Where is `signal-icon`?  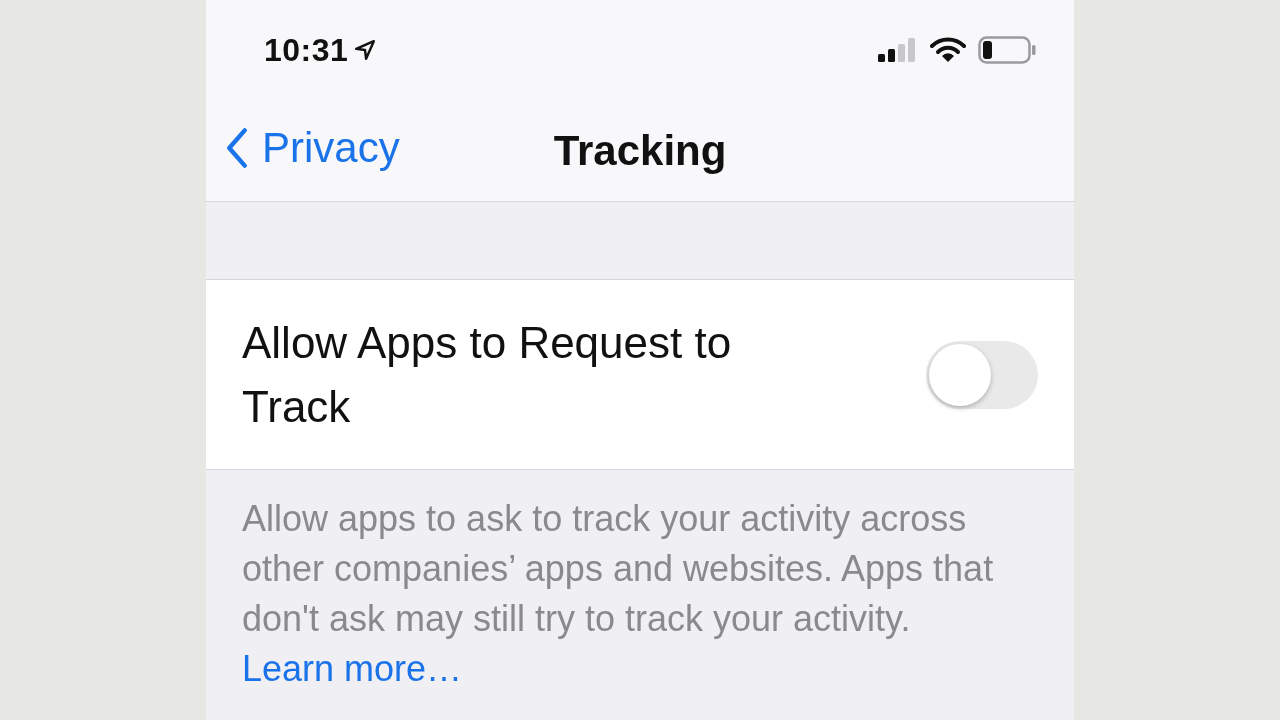 signal-icon is located at coordinates (898, 50).